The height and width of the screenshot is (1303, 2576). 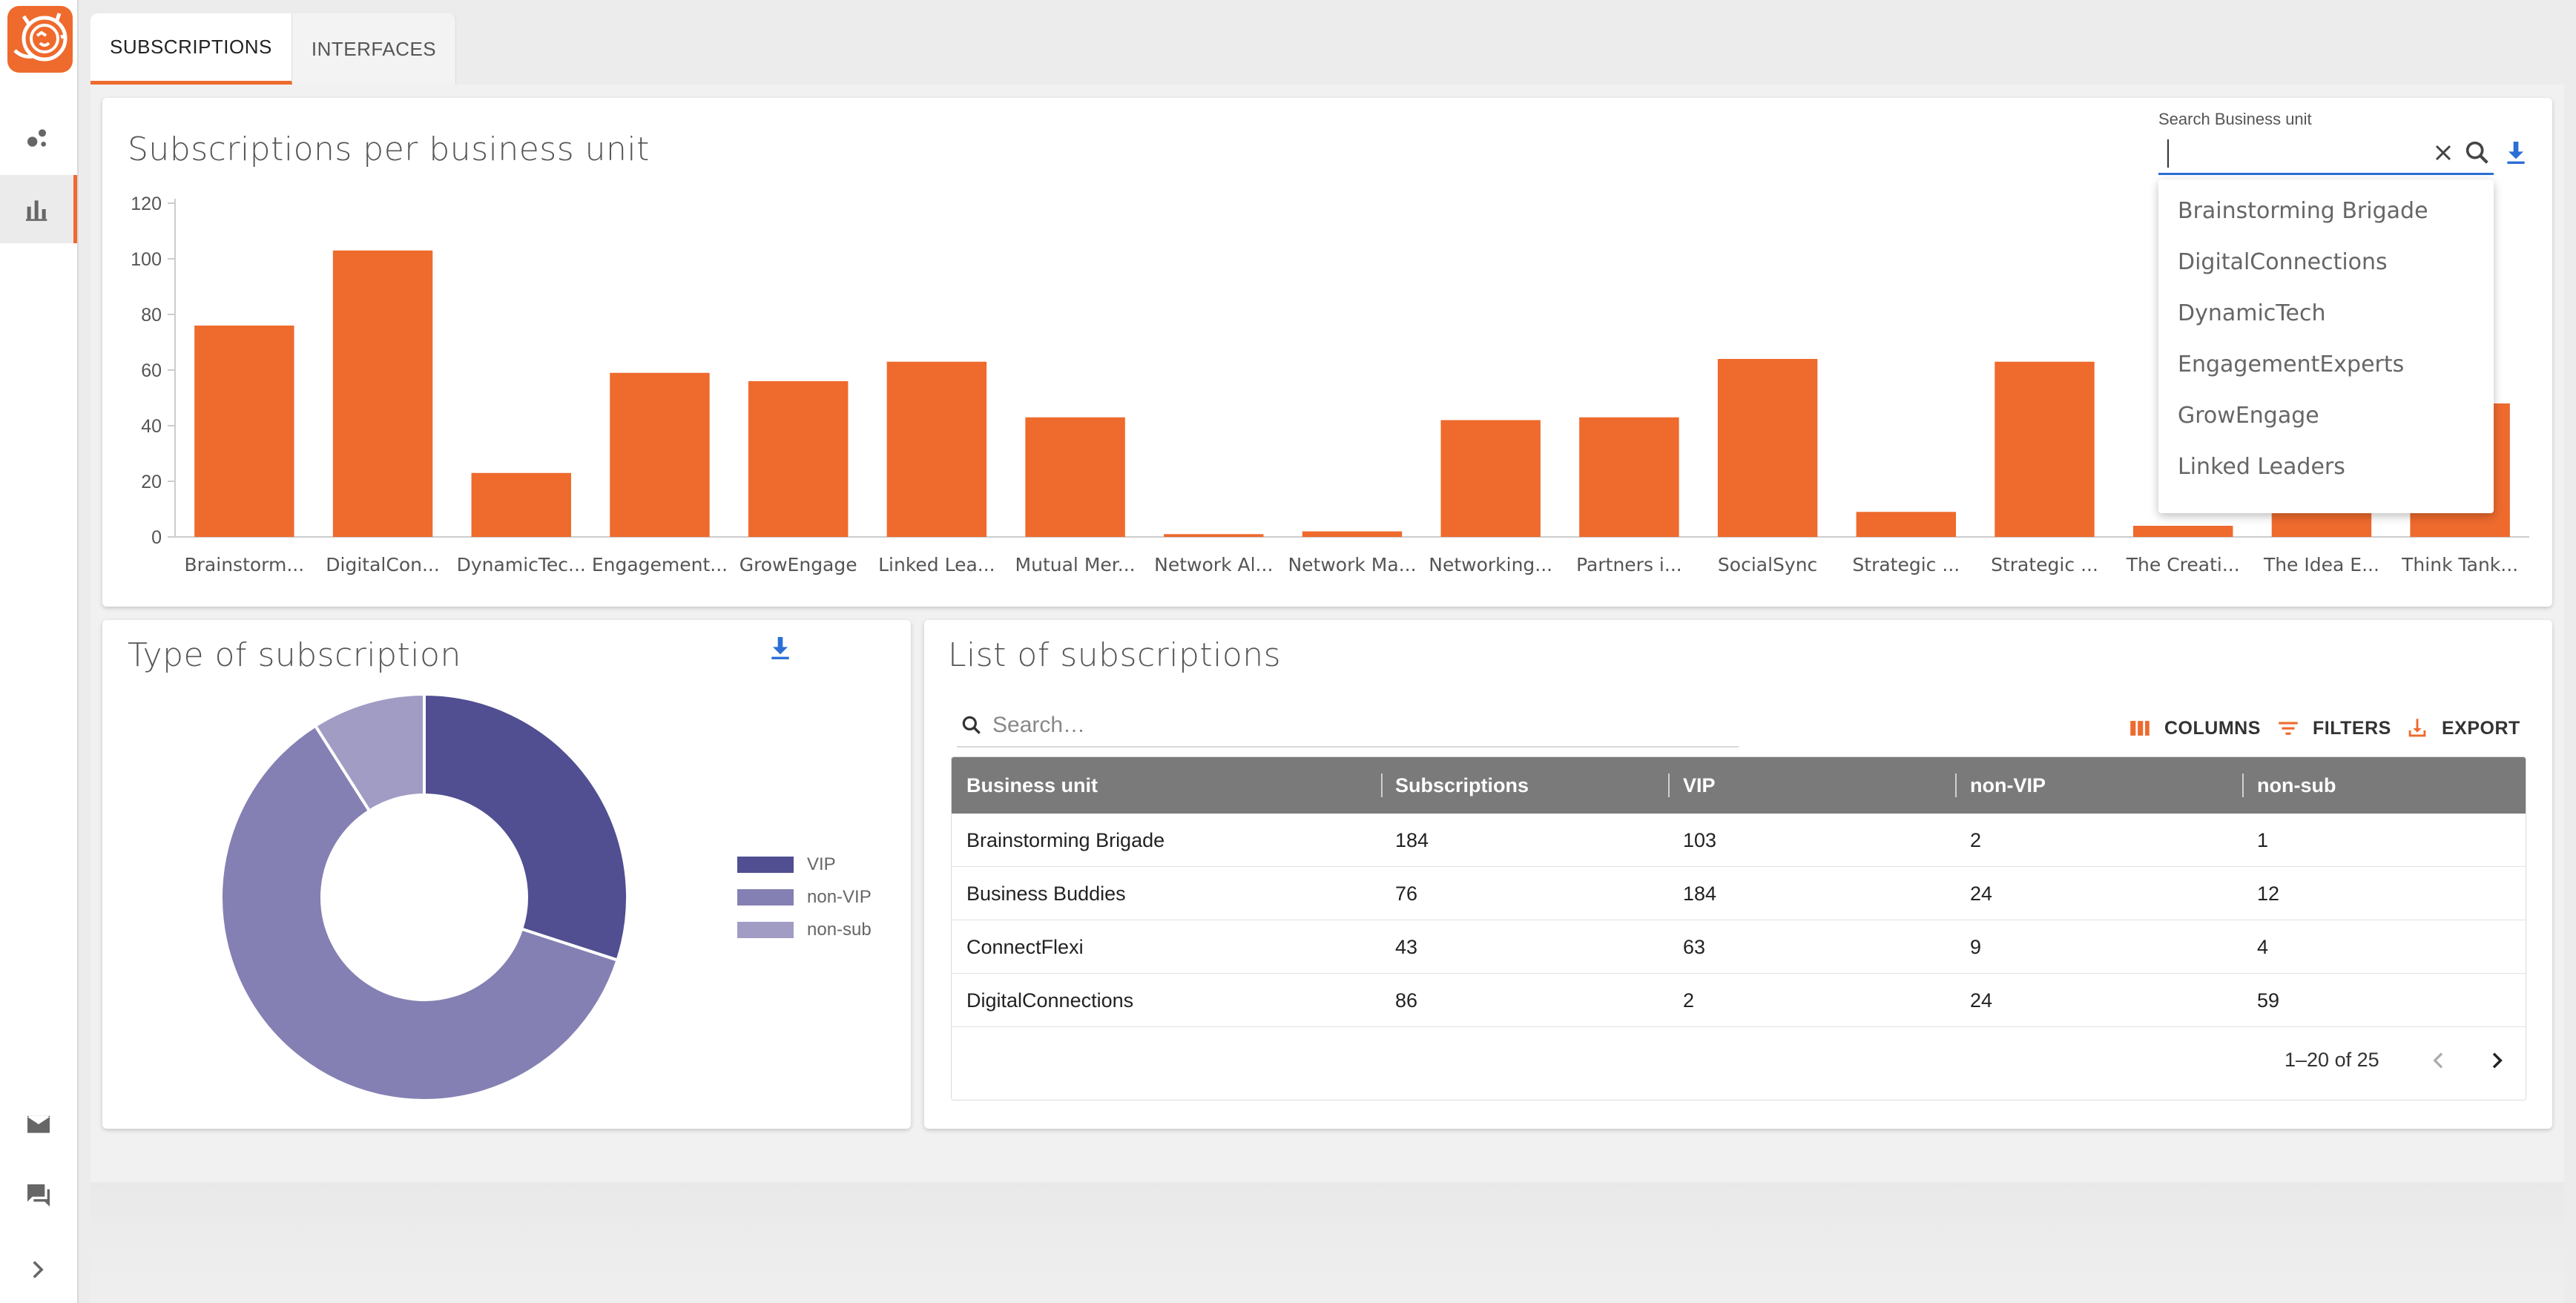 I want to click on cell-non-sub: 4, so click(x=2263, y=947).